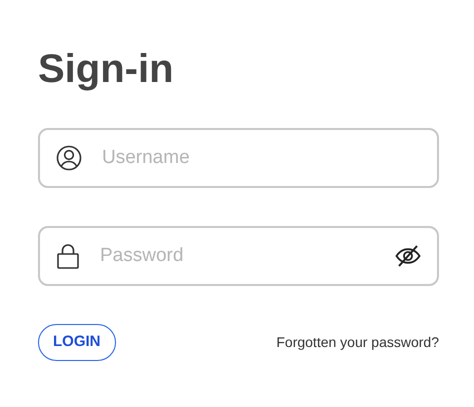 This screenshot has height=407, width=474. What do you see at coordinates (247, 256) in the screenshot?
I see `password-input: Password` at bounding box center [247, 256].